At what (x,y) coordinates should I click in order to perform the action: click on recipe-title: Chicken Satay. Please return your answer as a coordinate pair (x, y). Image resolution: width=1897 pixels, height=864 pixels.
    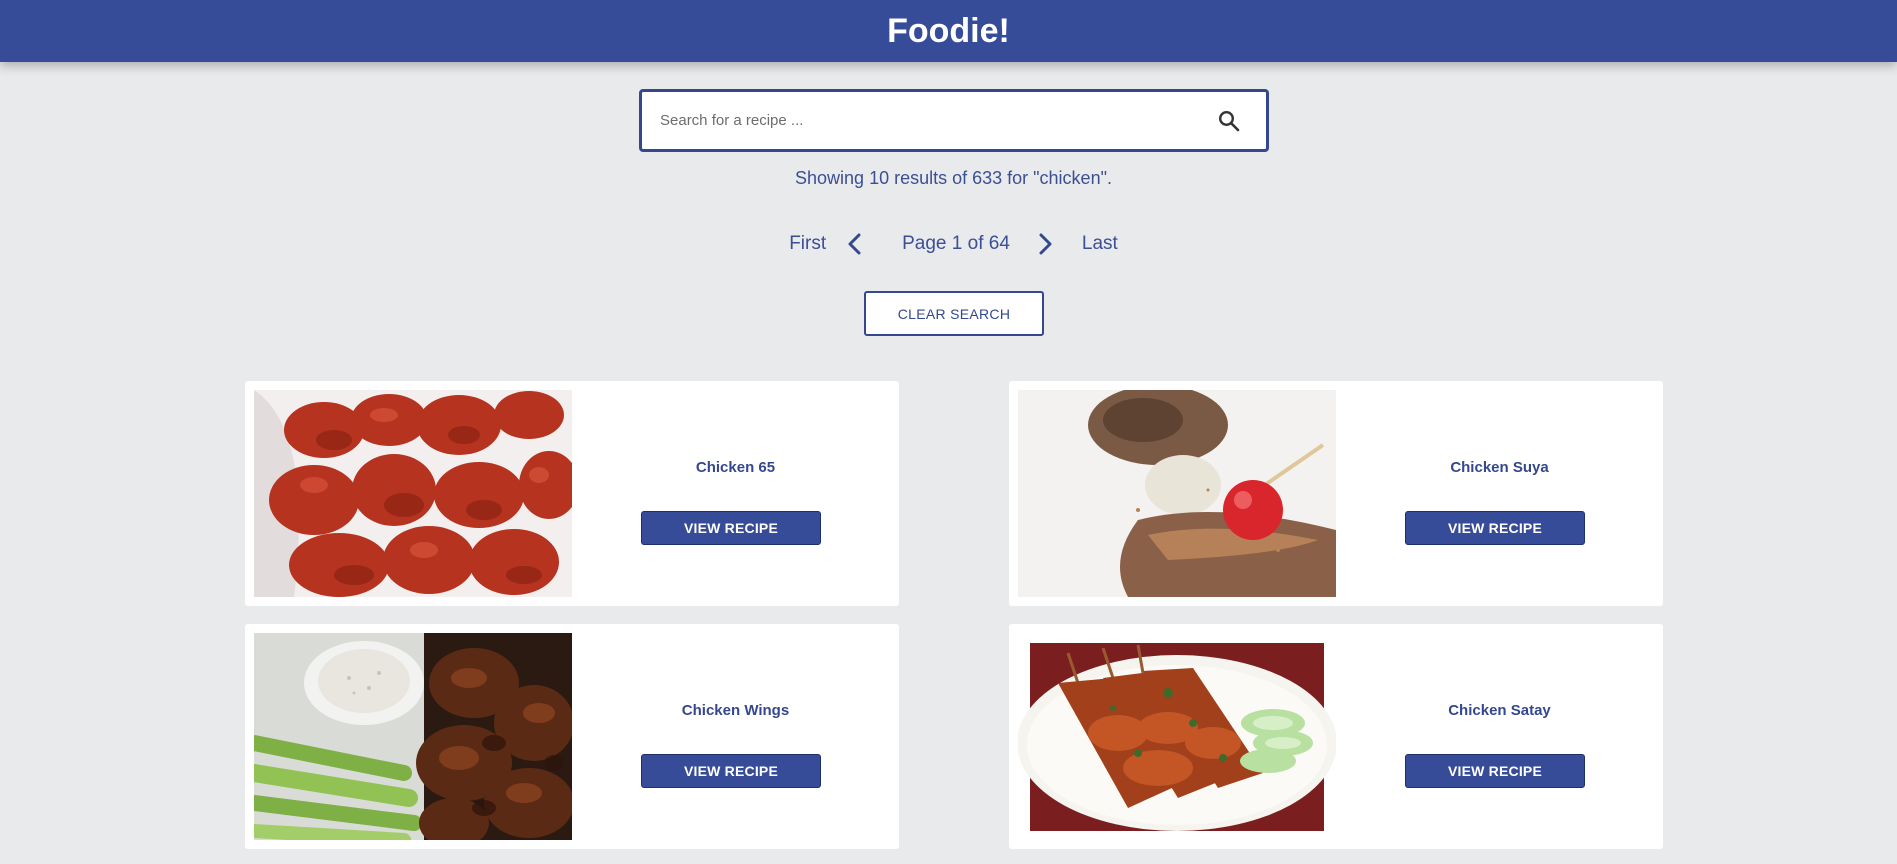
    Looking at the image, I should click on (1499, 710).